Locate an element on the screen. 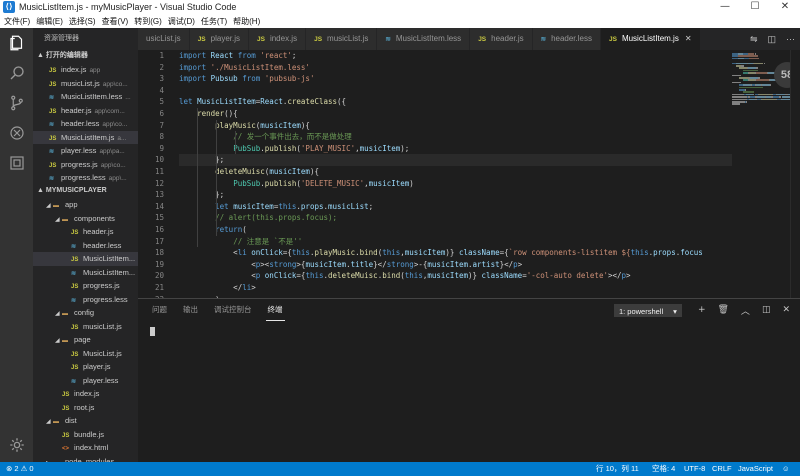 Image resolution: width=800 pixels, height=476 pixels. menu-help: 帮助(H) is located at coordinates (246, 21).